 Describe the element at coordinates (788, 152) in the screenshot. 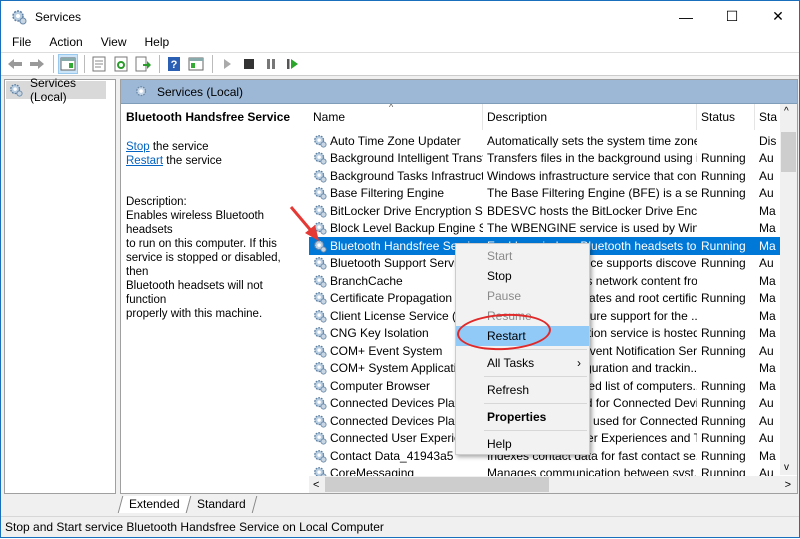

I see `vertical-scroll-thumb` at that location.